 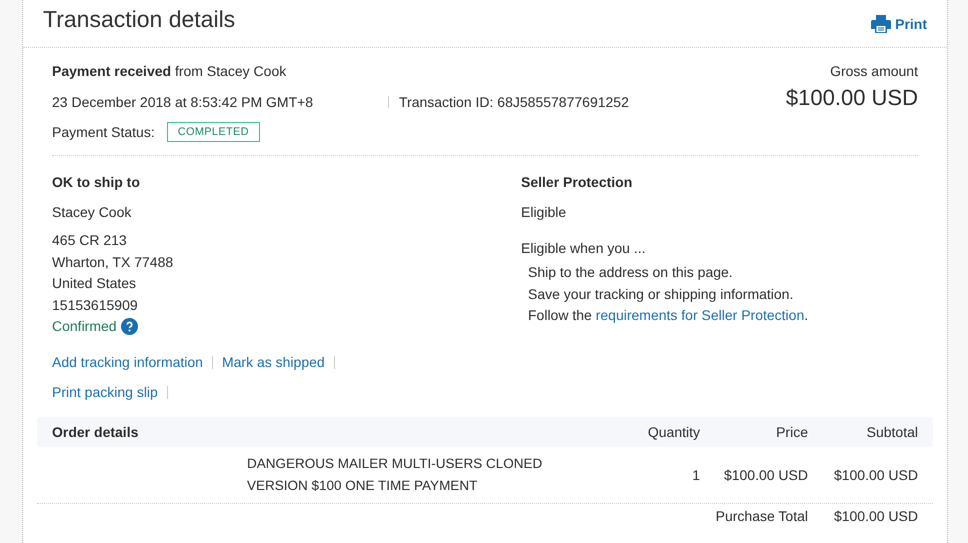 I want to click on column-header: Price, so click(x=791, y=432).